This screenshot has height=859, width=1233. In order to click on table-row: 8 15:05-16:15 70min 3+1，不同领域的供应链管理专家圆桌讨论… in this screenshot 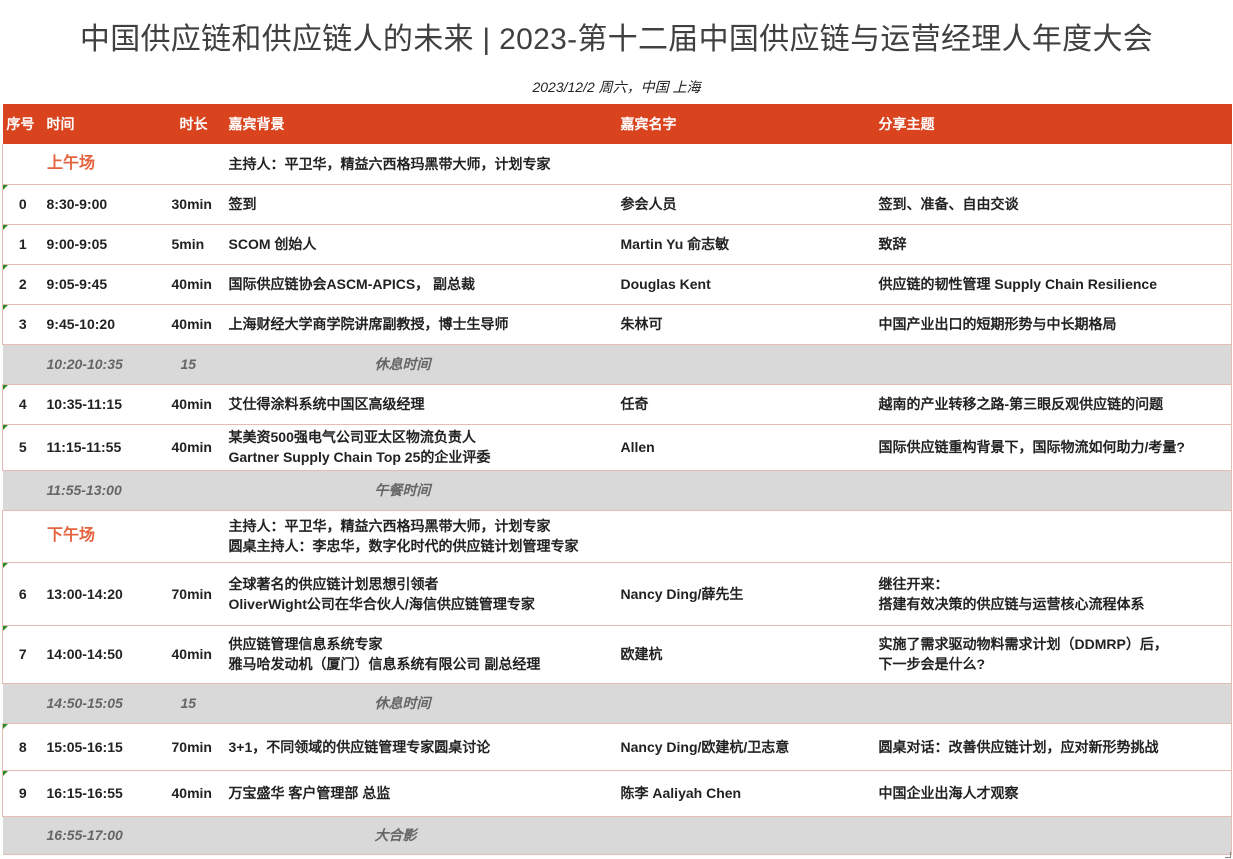, I will do `click(617, 747)`.